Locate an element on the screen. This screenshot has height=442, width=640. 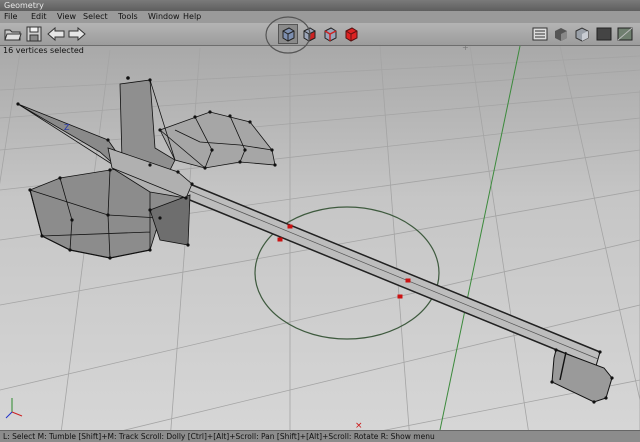
select-vertex-icon is located at coordinates (351, 34).